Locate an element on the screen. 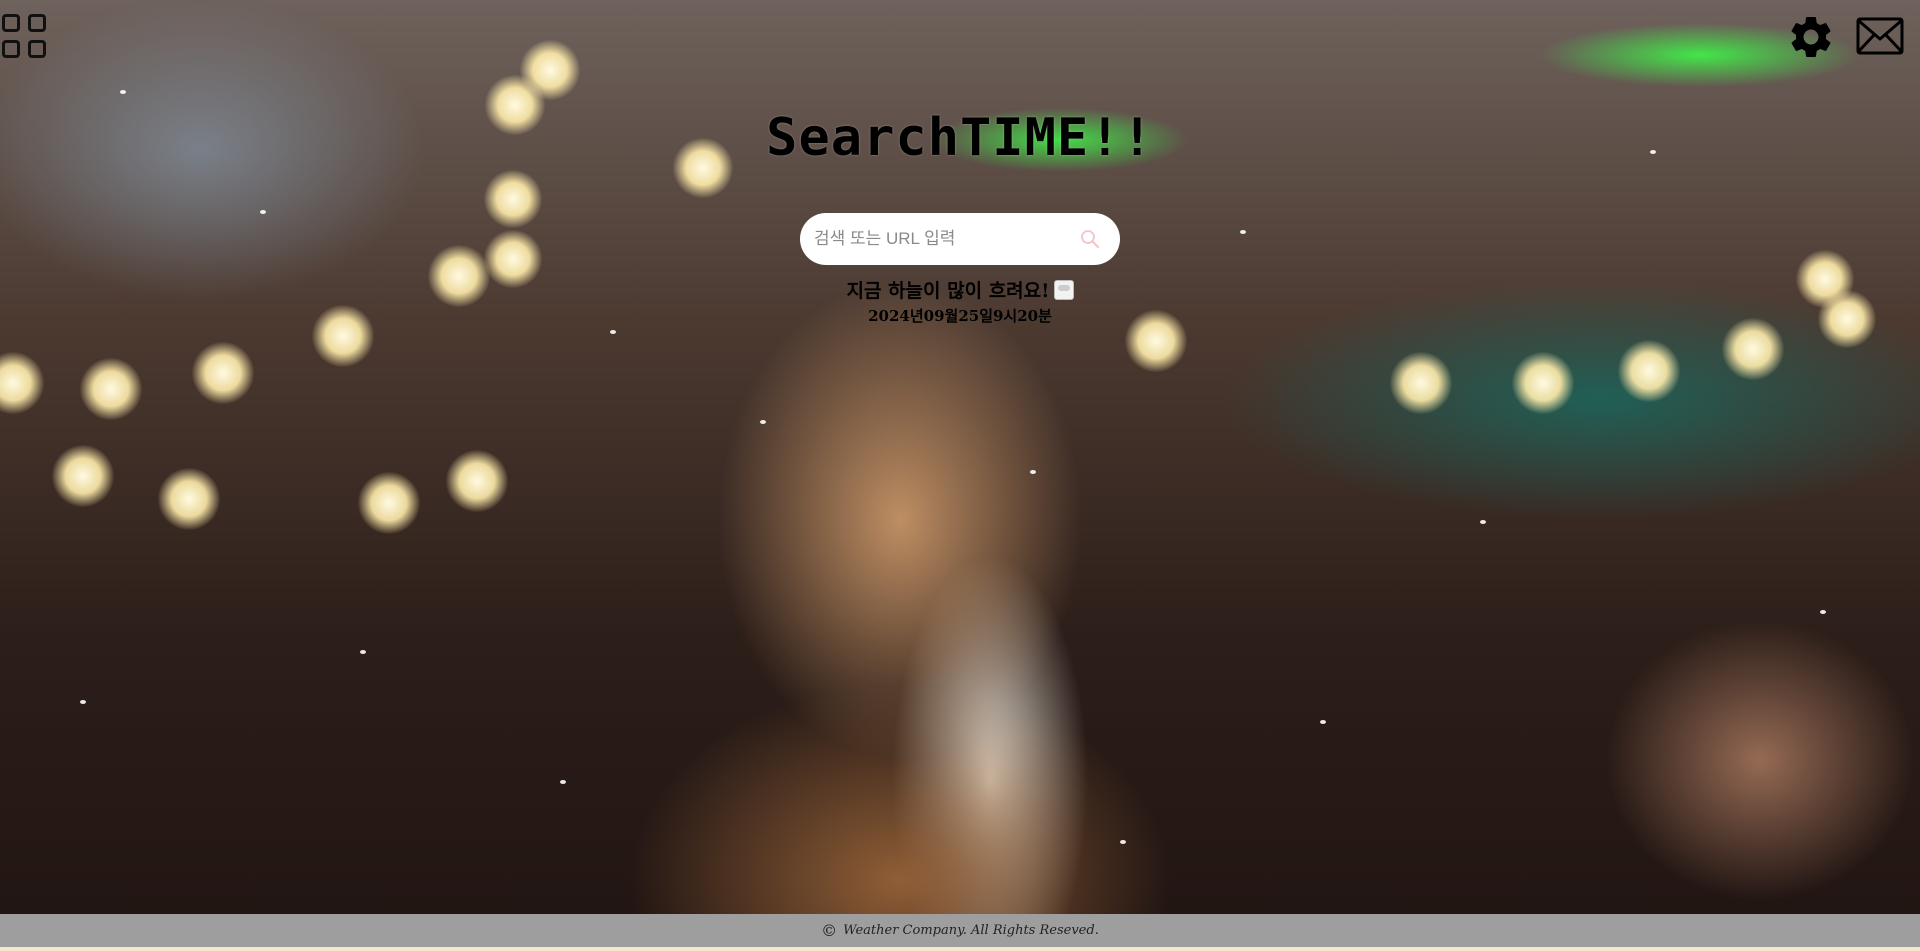 The image size is (1920, 951). page-title: SearchTIME!! is located at coordinates (960, 138).